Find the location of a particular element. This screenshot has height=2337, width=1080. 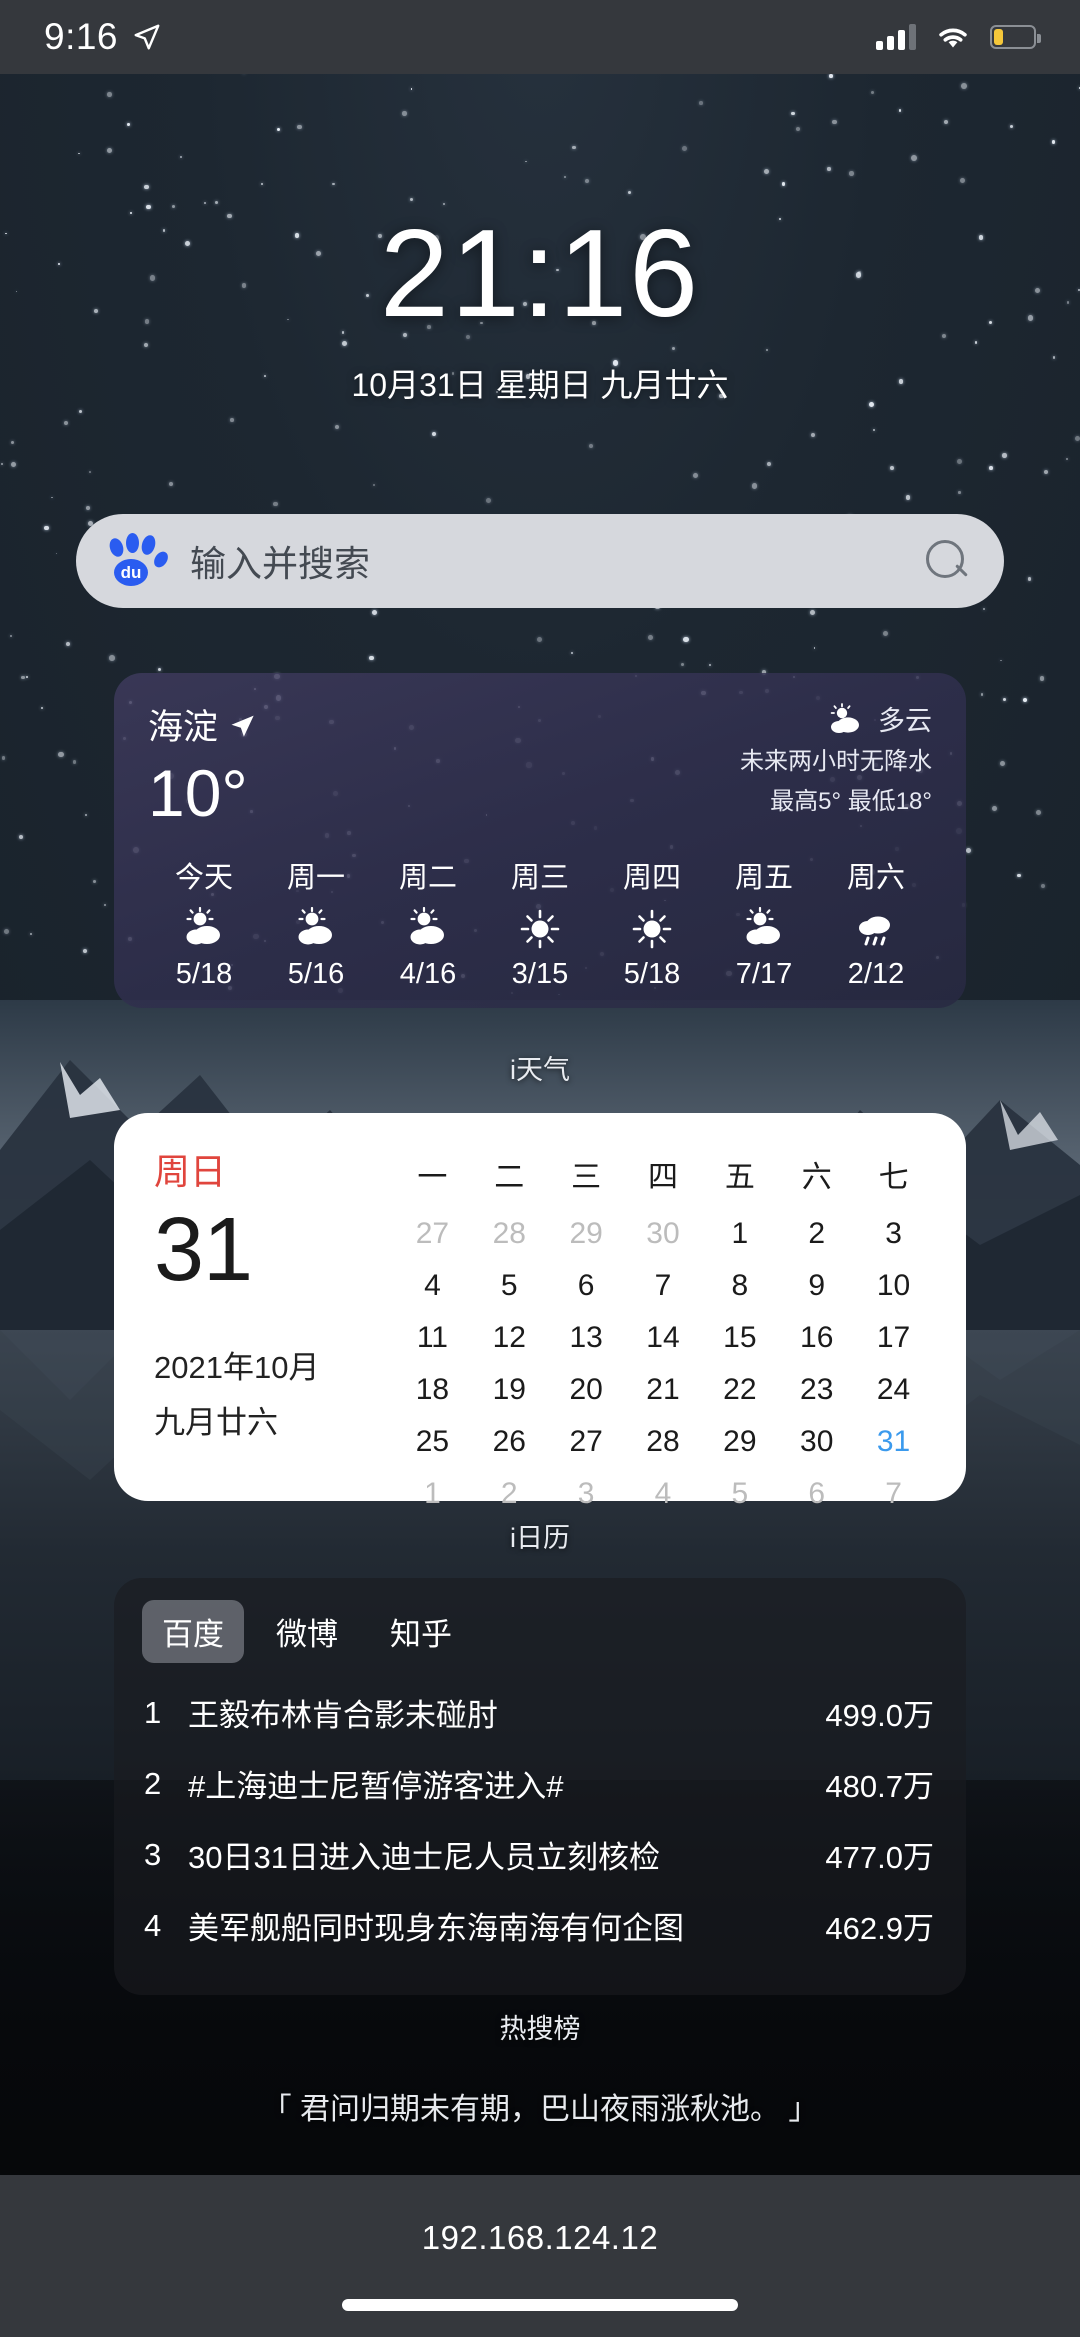

hot-search-rank: 3 is located at coordinates (153, 1854).